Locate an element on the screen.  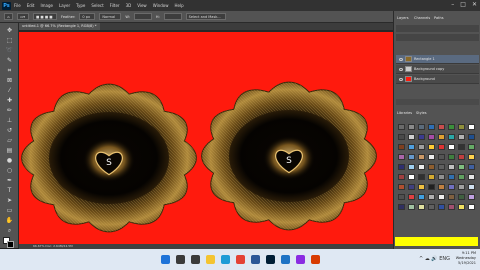
menu-window: Window is located at coordinates (161, 5).